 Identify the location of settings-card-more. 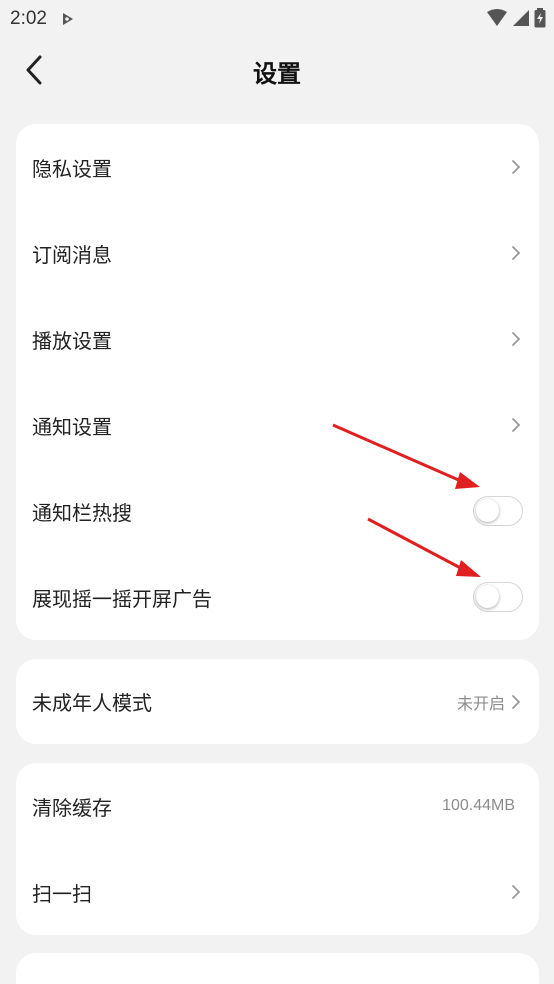
(277, 968).